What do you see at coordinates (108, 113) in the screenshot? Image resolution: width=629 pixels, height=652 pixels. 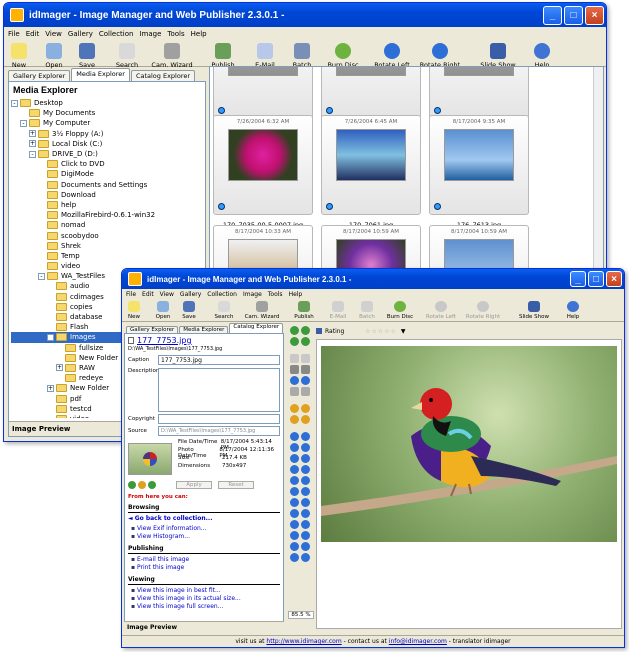 I see `tree-item: My Documents` at bounding box center [108, 113].